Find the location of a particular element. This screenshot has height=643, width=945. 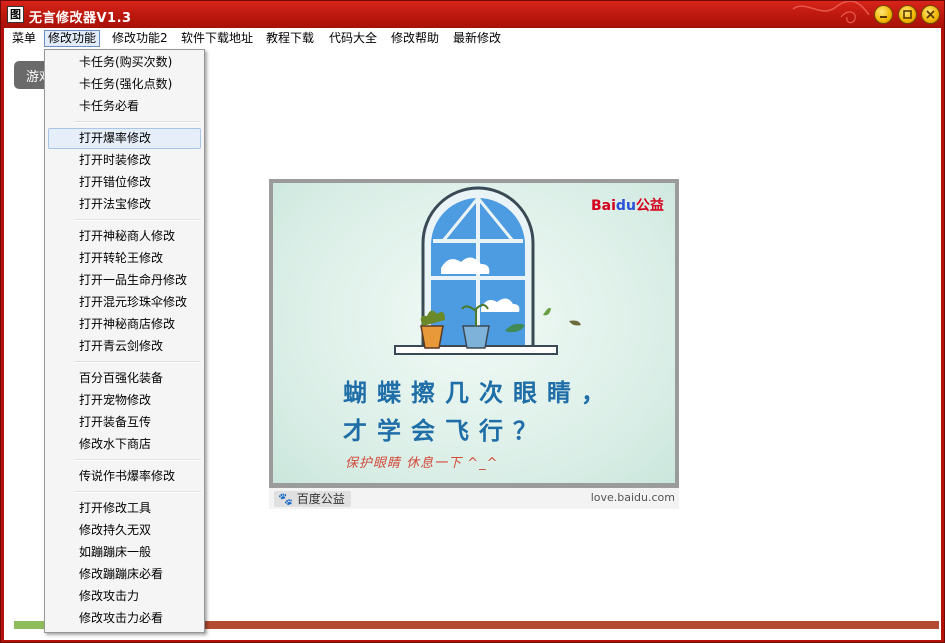

maximize-icon is located at coordinates (907, 14).